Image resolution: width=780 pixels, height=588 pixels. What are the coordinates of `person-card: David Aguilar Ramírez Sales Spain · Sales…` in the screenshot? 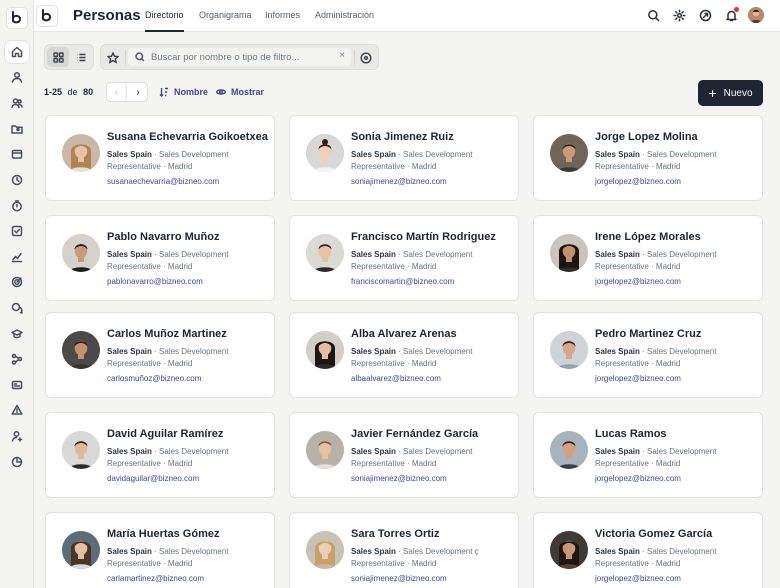 It's located at (160, 455).